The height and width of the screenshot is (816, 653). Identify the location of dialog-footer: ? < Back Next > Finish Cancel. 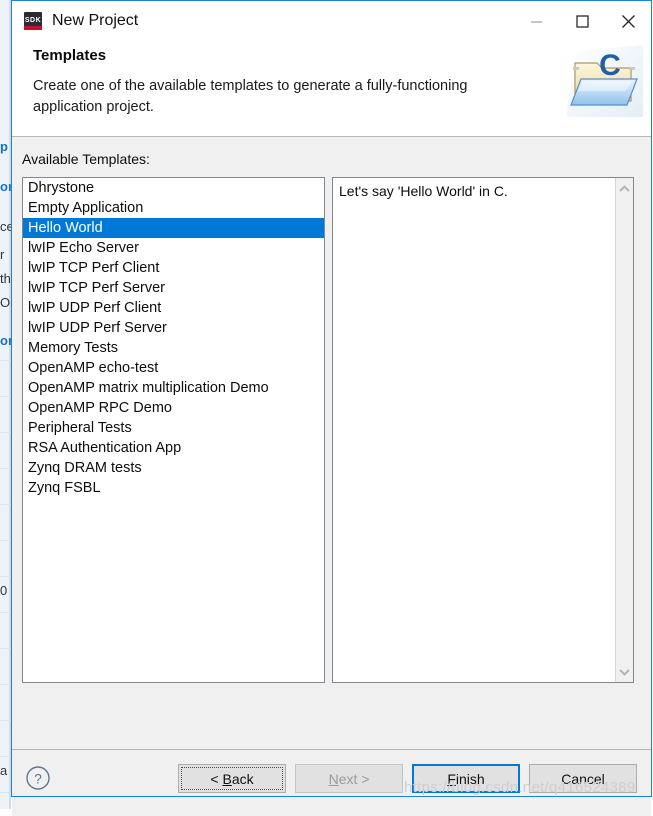
(331, 782).